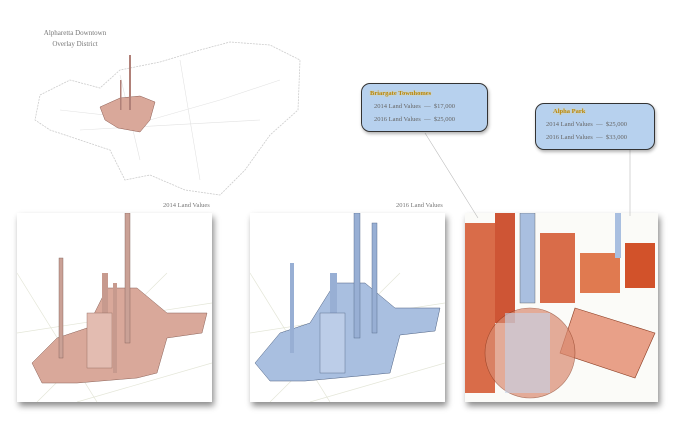  I want to click on callout-row: 2016 Land Values — $33,000, so click(600, 137).